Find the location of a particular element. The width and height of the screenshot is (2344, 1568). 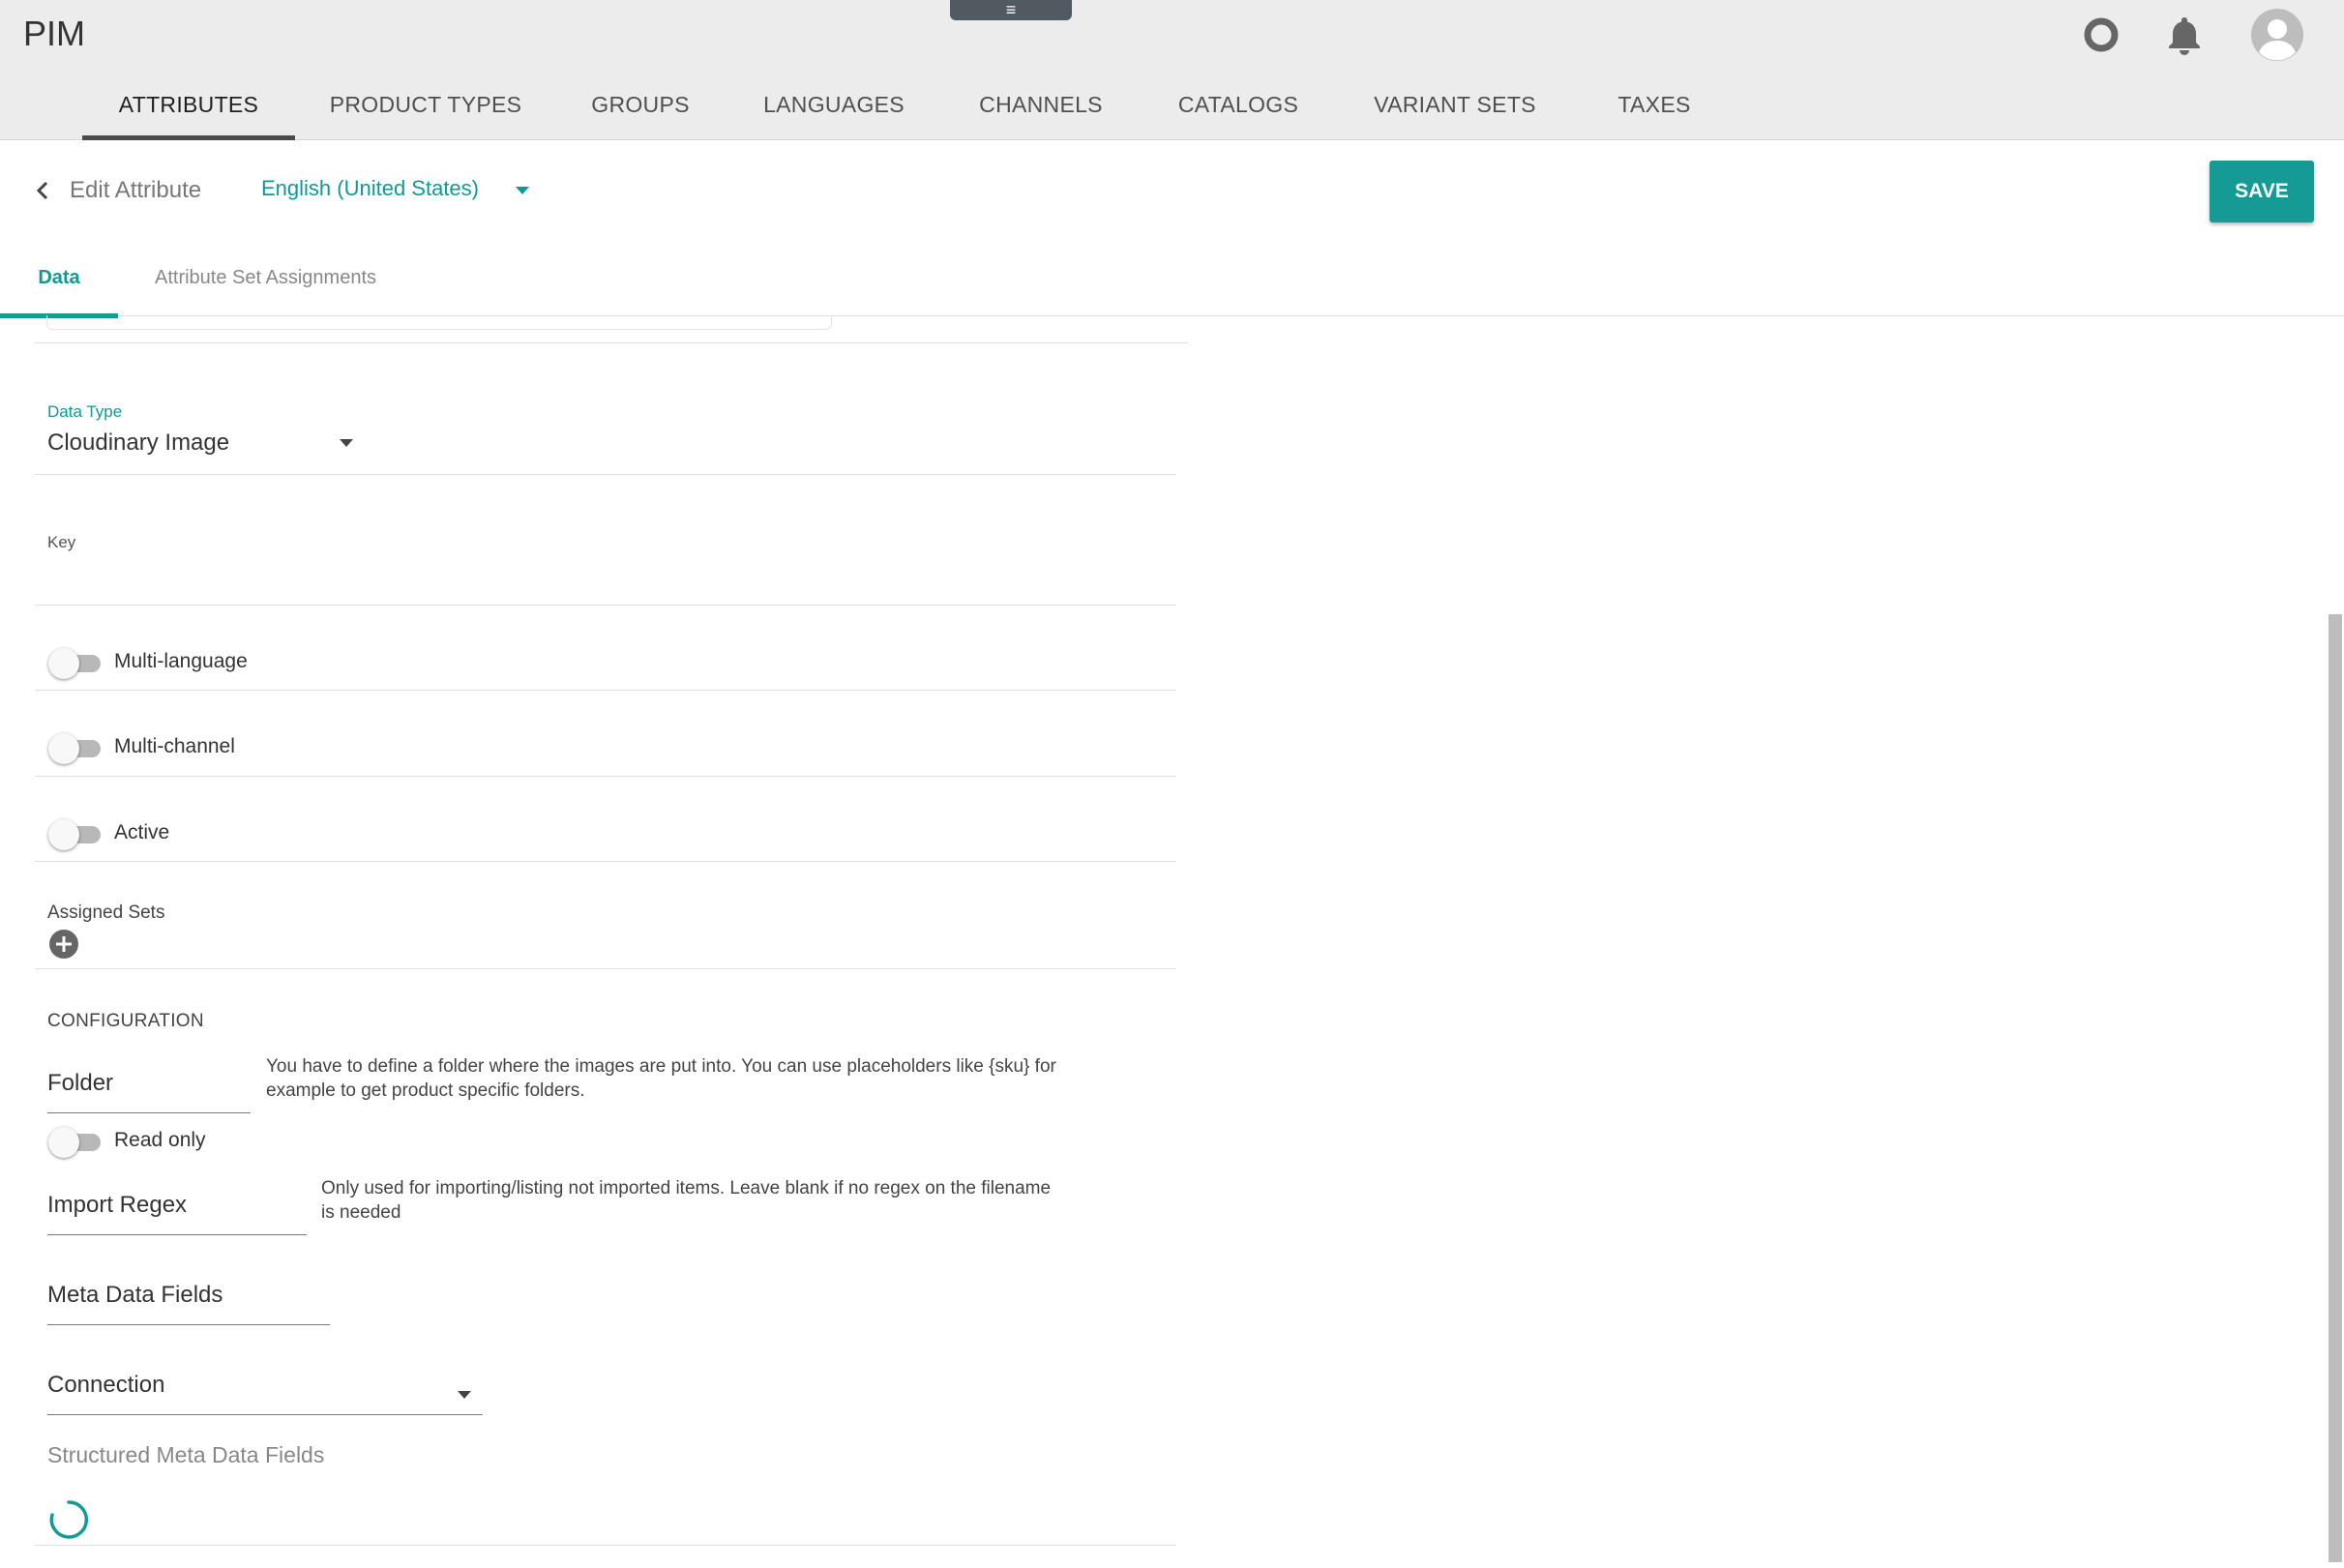

tab-catalogs: CATALOGS is located at coordinates (1238, 110).